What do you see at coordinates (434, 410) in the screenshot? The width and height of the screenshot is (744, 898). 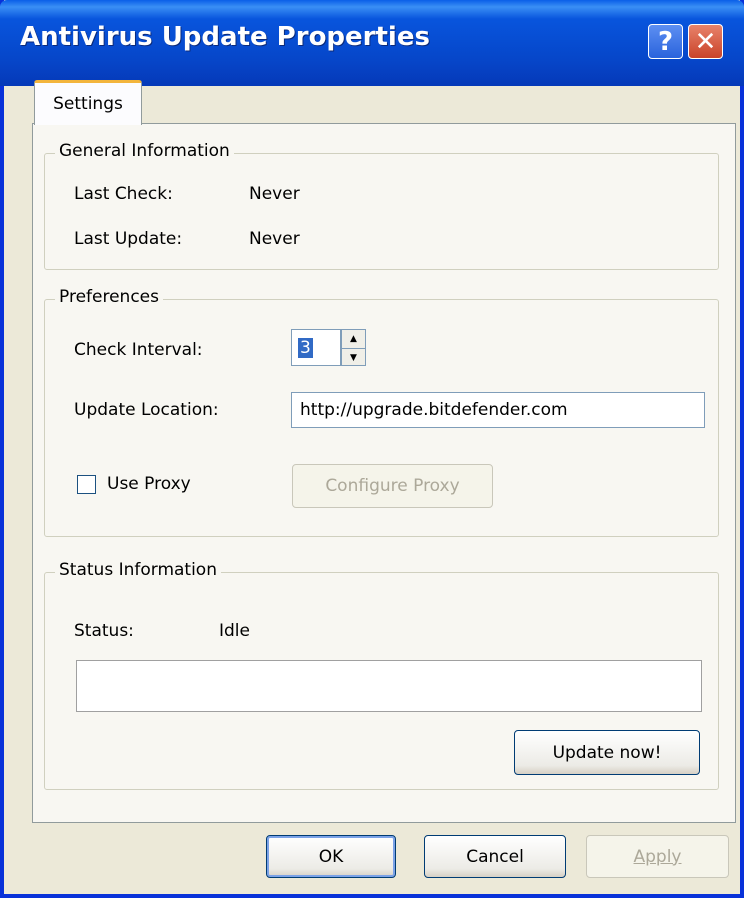 I see `update-location-value: http://upgrade.bitdefender.com` at bounding box center [434, 410].